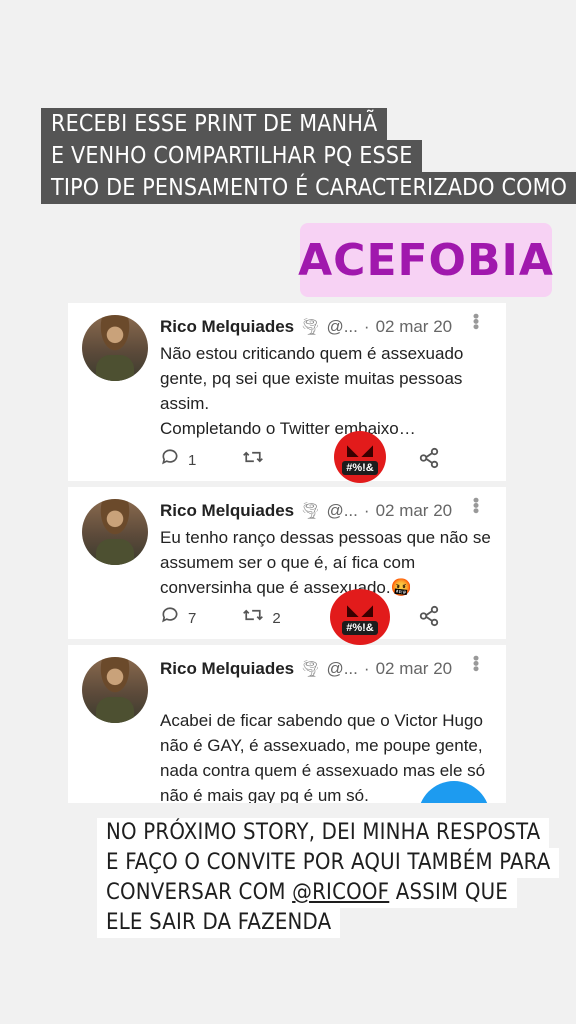 Image resolution: width=576 pixels, height=1024 pixels. What do you see at coordinates (192, 618) in the screenshot?
I see `reply-count: 7` at bounding box center [192, 618].